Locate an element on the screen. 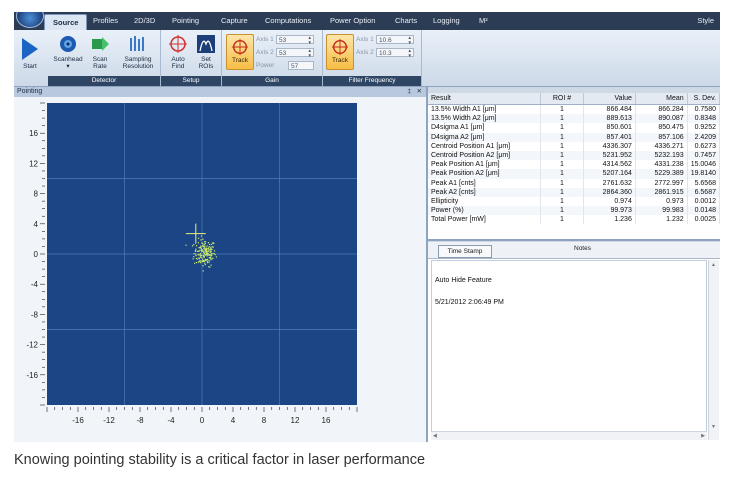 The width and height of the screenshot is (734, 483). table-row: 13.5% Width A1 [μm] 1 866.484 866.284 0.7580 is located at coordinates (574, 109).